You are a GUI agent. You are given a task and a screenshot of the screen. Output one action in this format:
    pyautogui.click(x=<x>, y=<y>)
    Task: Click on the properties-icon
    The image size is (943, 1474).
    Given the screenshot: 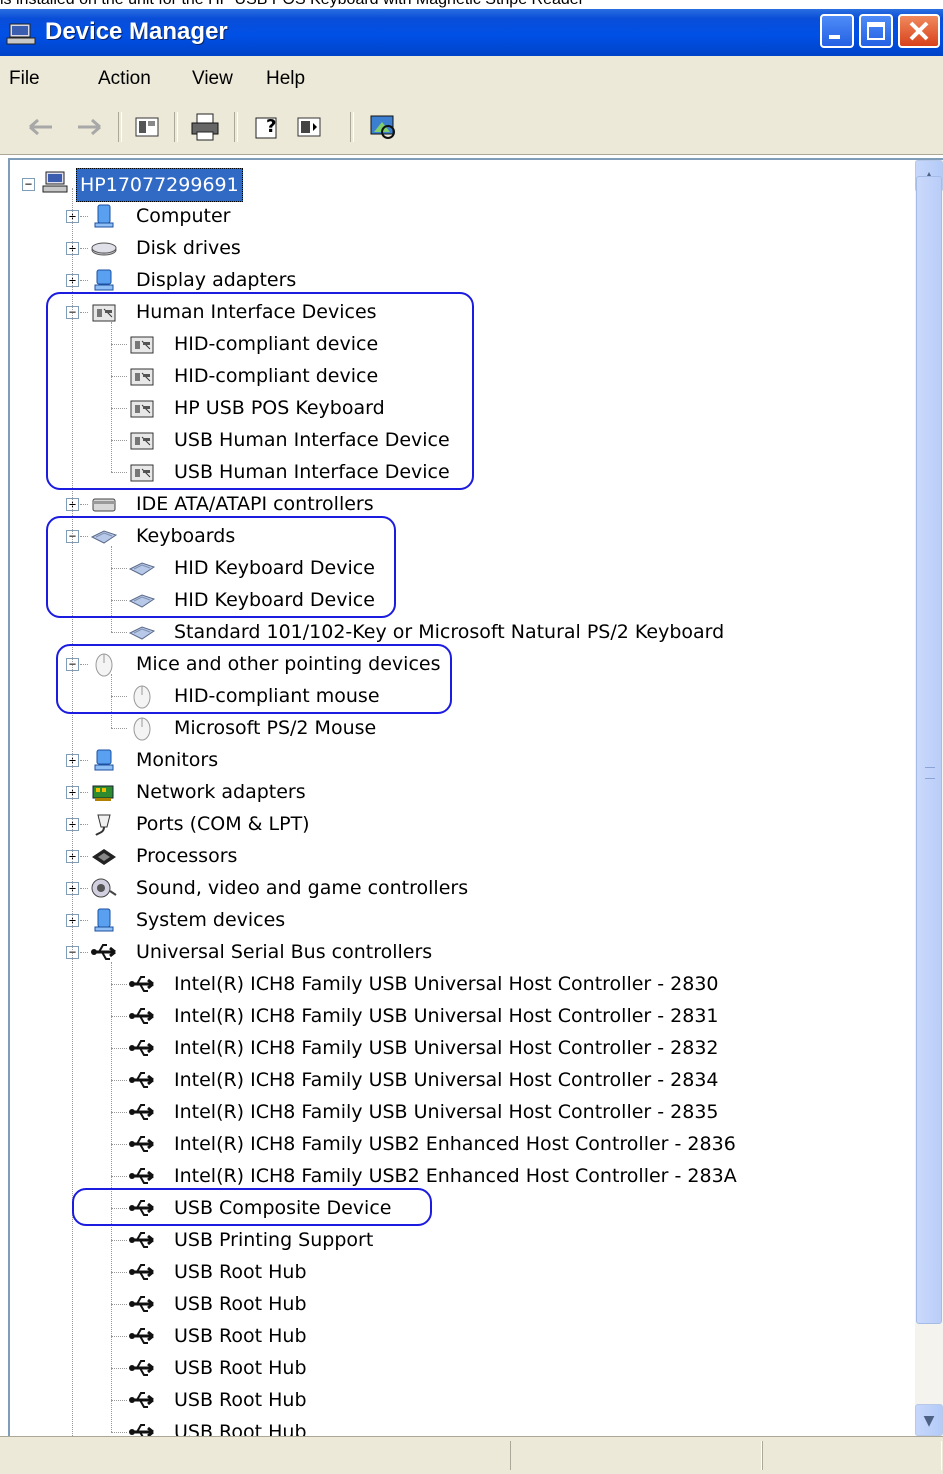 What is the action you would take?
    pyautogui.click(x=147, y=127)
    